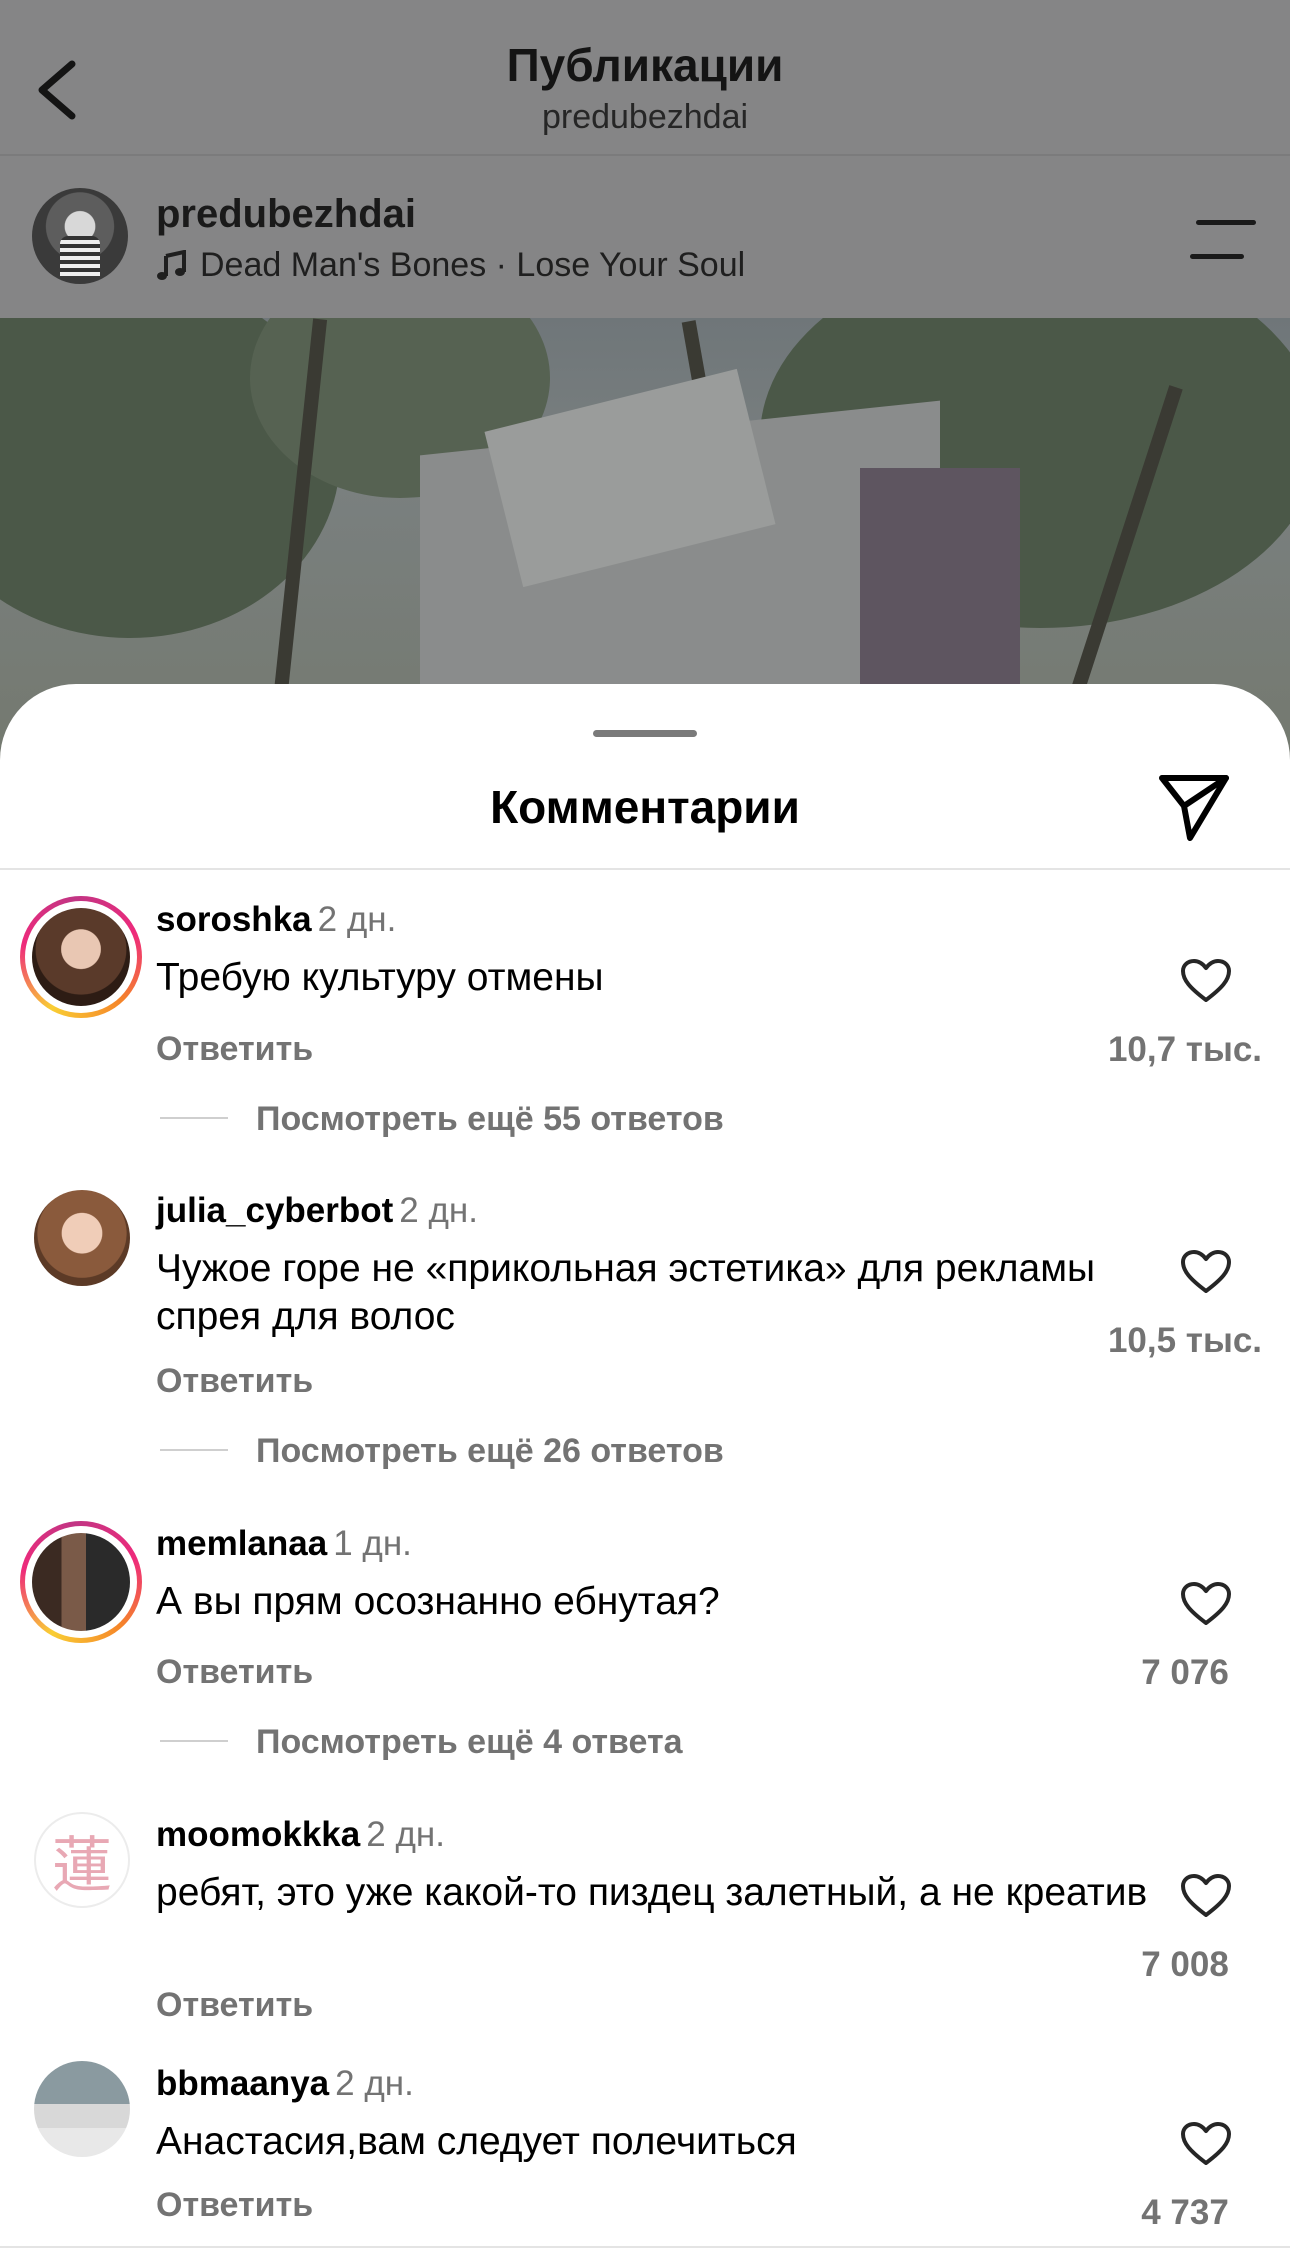  Describe the element at coordinates (438, 1601) in the screenshot. I see `comment-text: А вы прям осознанно ебнутая?` at that location.